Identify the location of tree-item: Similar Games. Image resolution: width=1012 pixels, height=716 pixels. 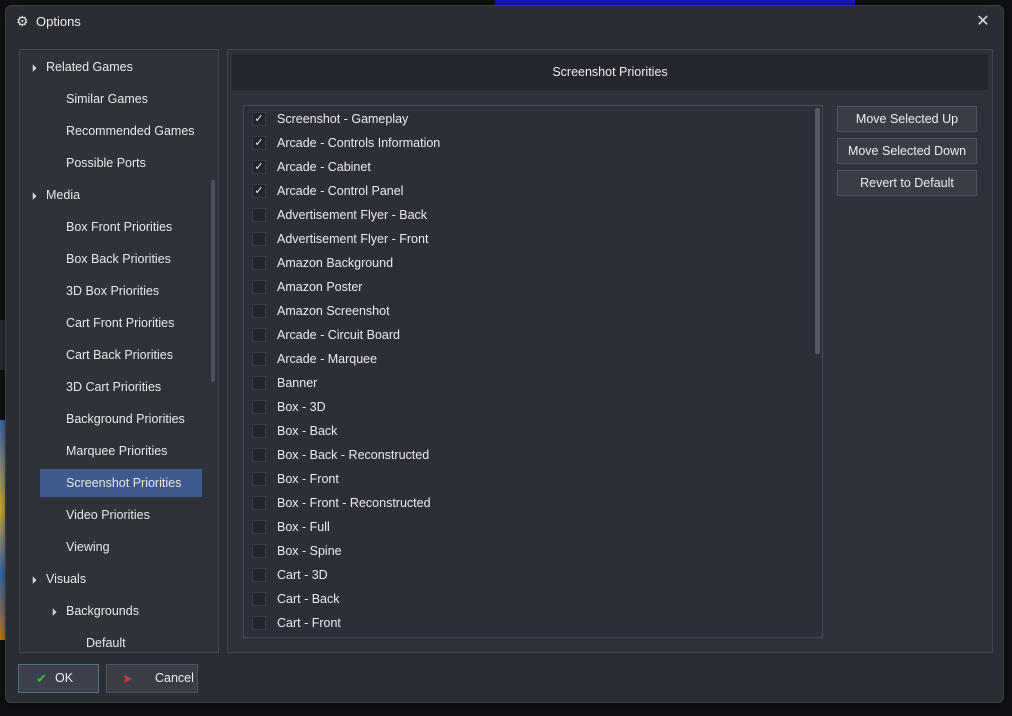
(121, 99).